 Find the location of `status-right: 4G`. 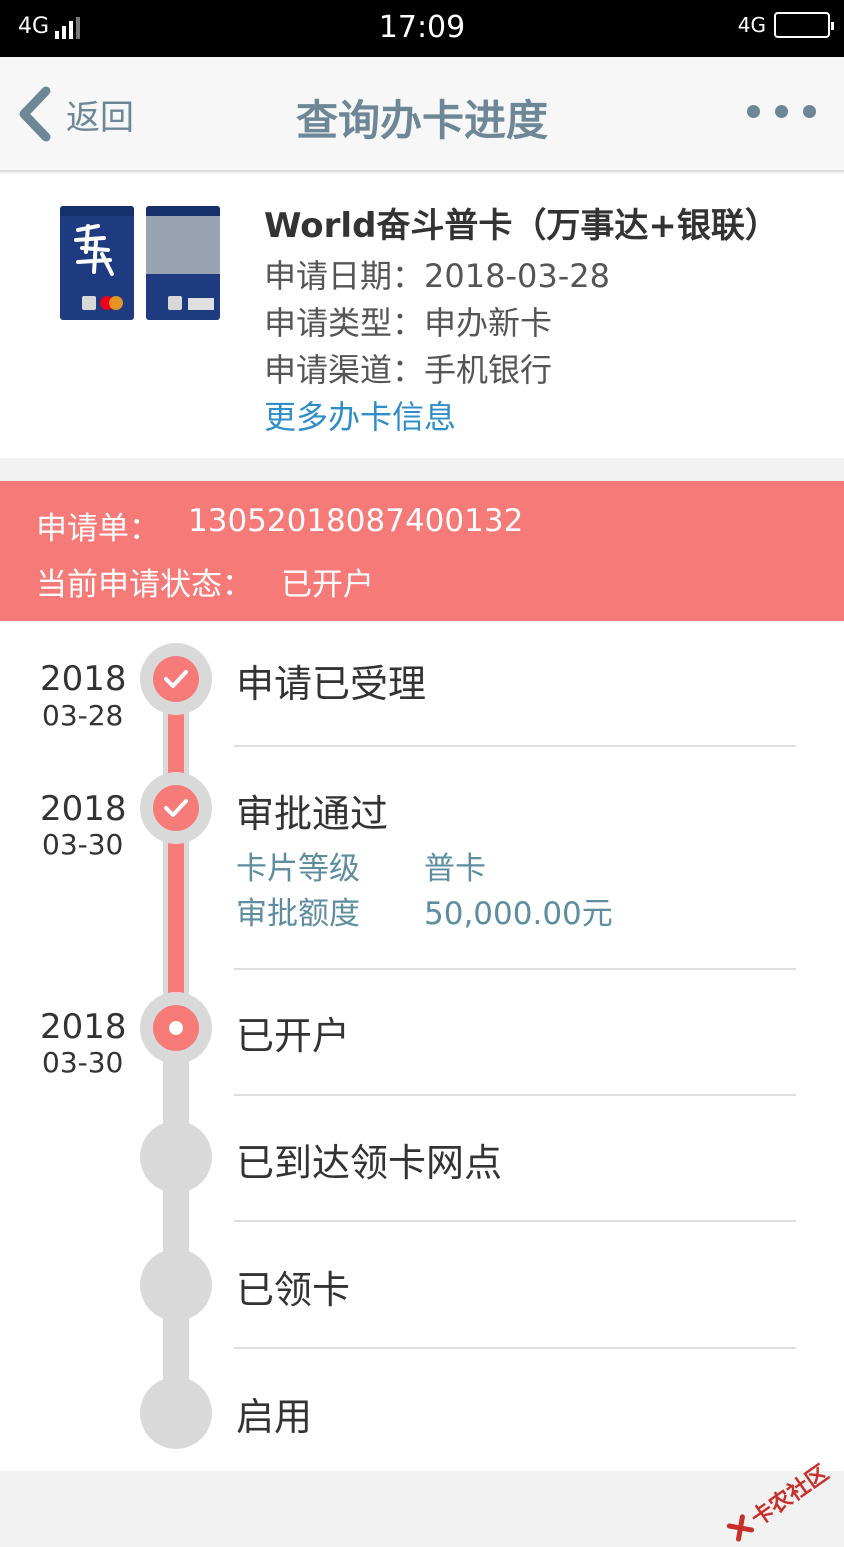

status-right: 4G is located at coordinates (784, 25).